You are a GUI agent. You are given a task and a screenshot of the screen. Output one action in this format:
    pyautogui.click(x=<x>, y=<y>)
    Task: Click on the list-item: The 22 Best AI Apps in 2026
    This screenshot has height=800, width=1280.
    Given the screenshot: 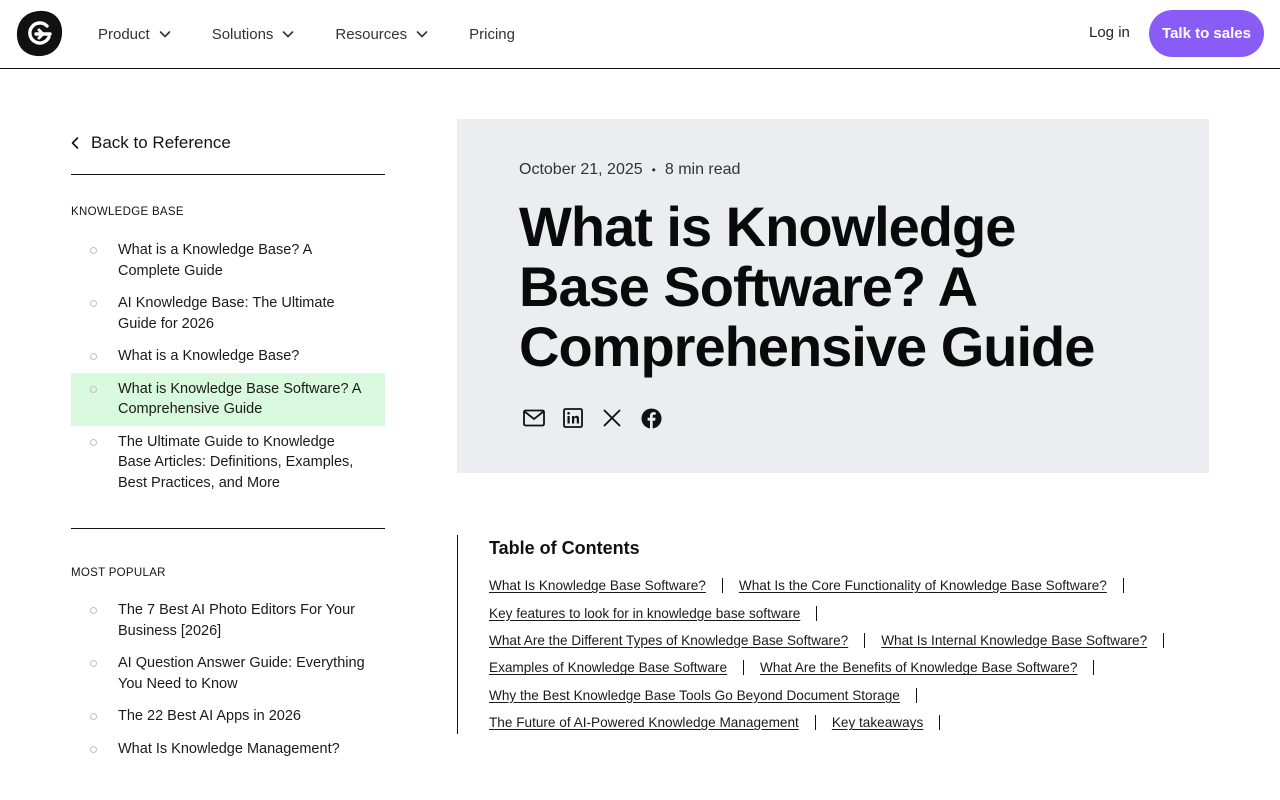 What is the action you would take?
    pyautogui.click(x=228, y=716)
    